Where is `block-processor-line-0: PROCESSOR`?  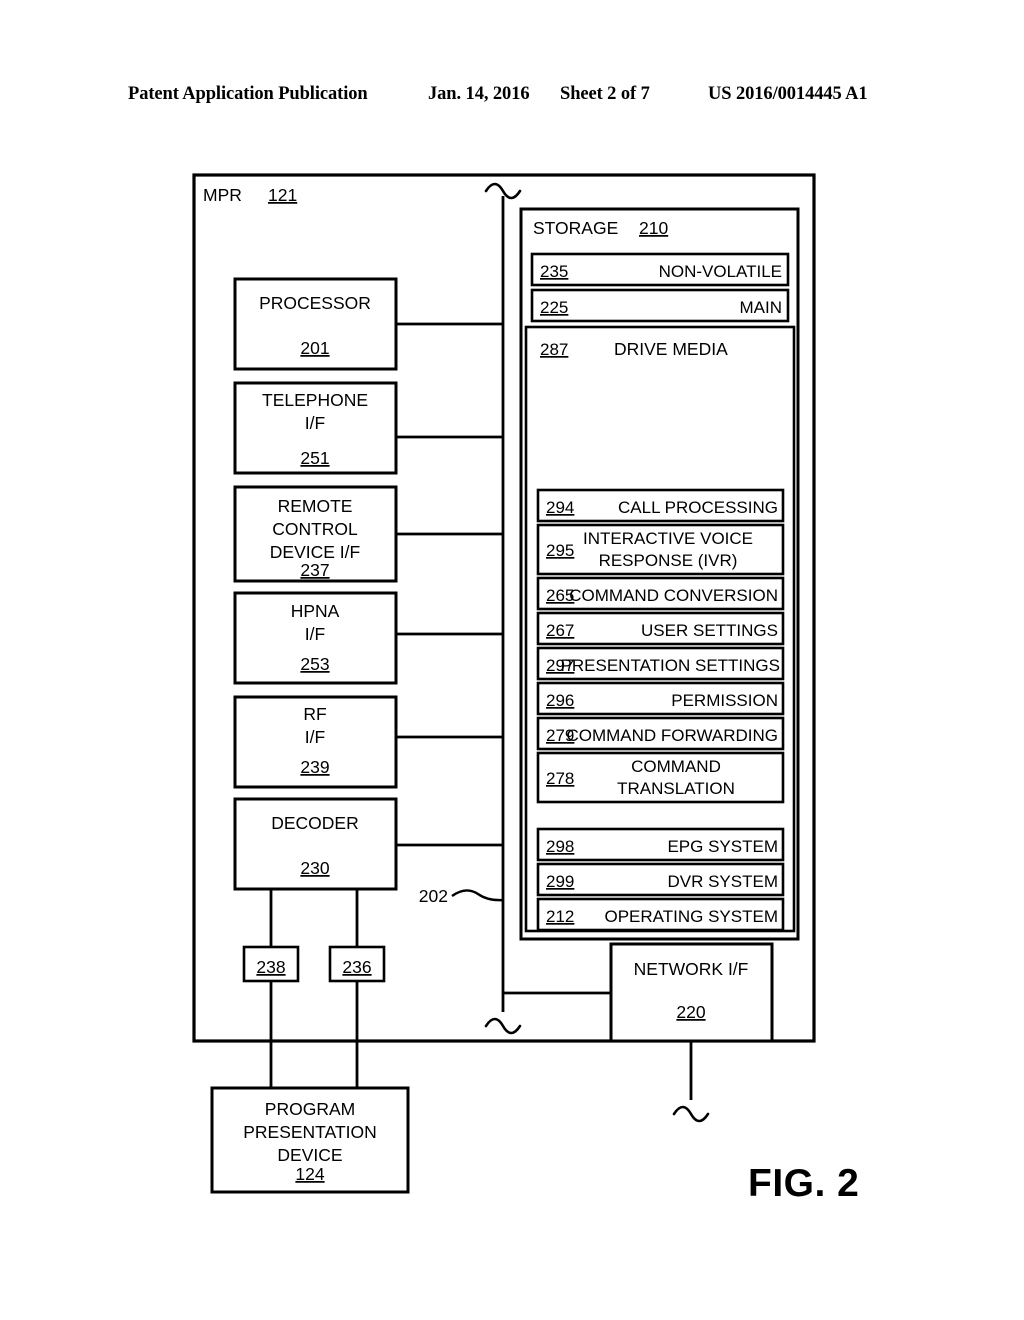 block-processor-line-0: PROCESSOR is located at coordinates (315, 303).